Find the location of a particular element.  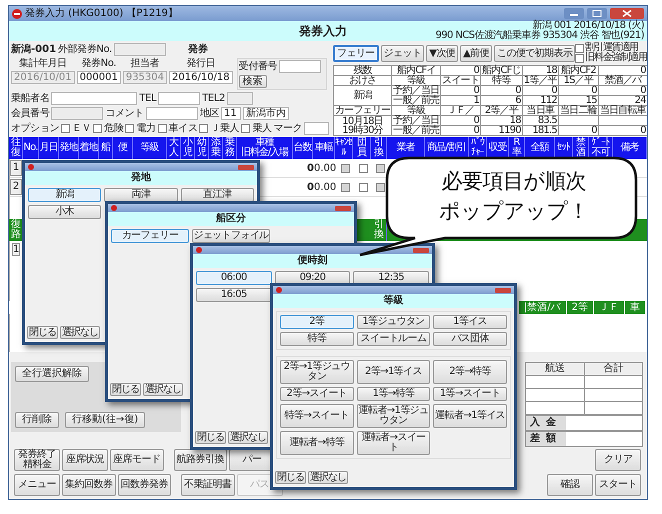

checkbox-label: Ｊ乗人 is located at coordinates (225, 128).